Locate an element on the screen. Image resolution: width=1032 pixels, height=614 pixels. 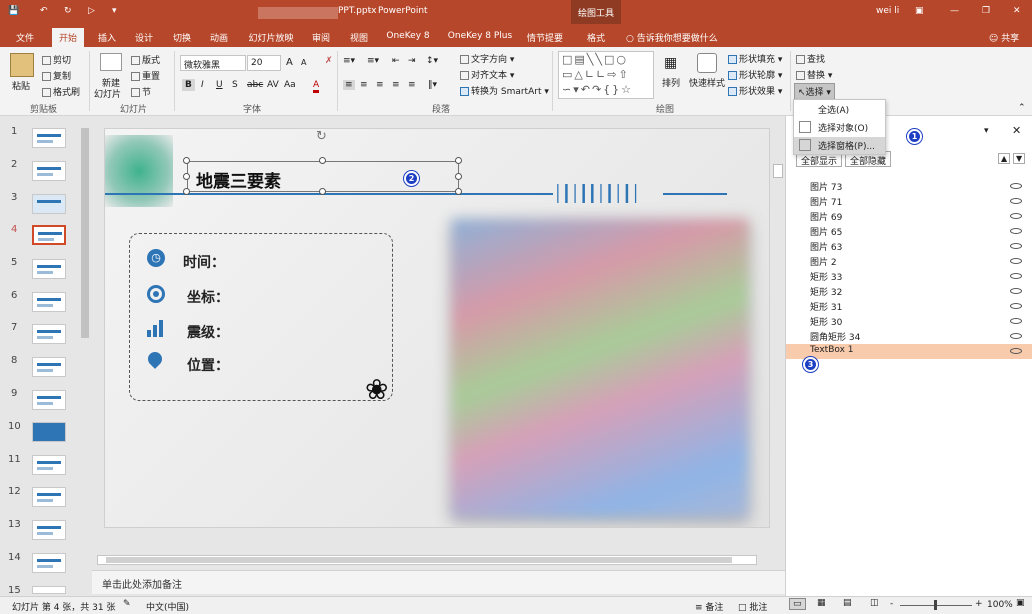
pane-close-icon: ✕ is located at coordinates (1016, 130).